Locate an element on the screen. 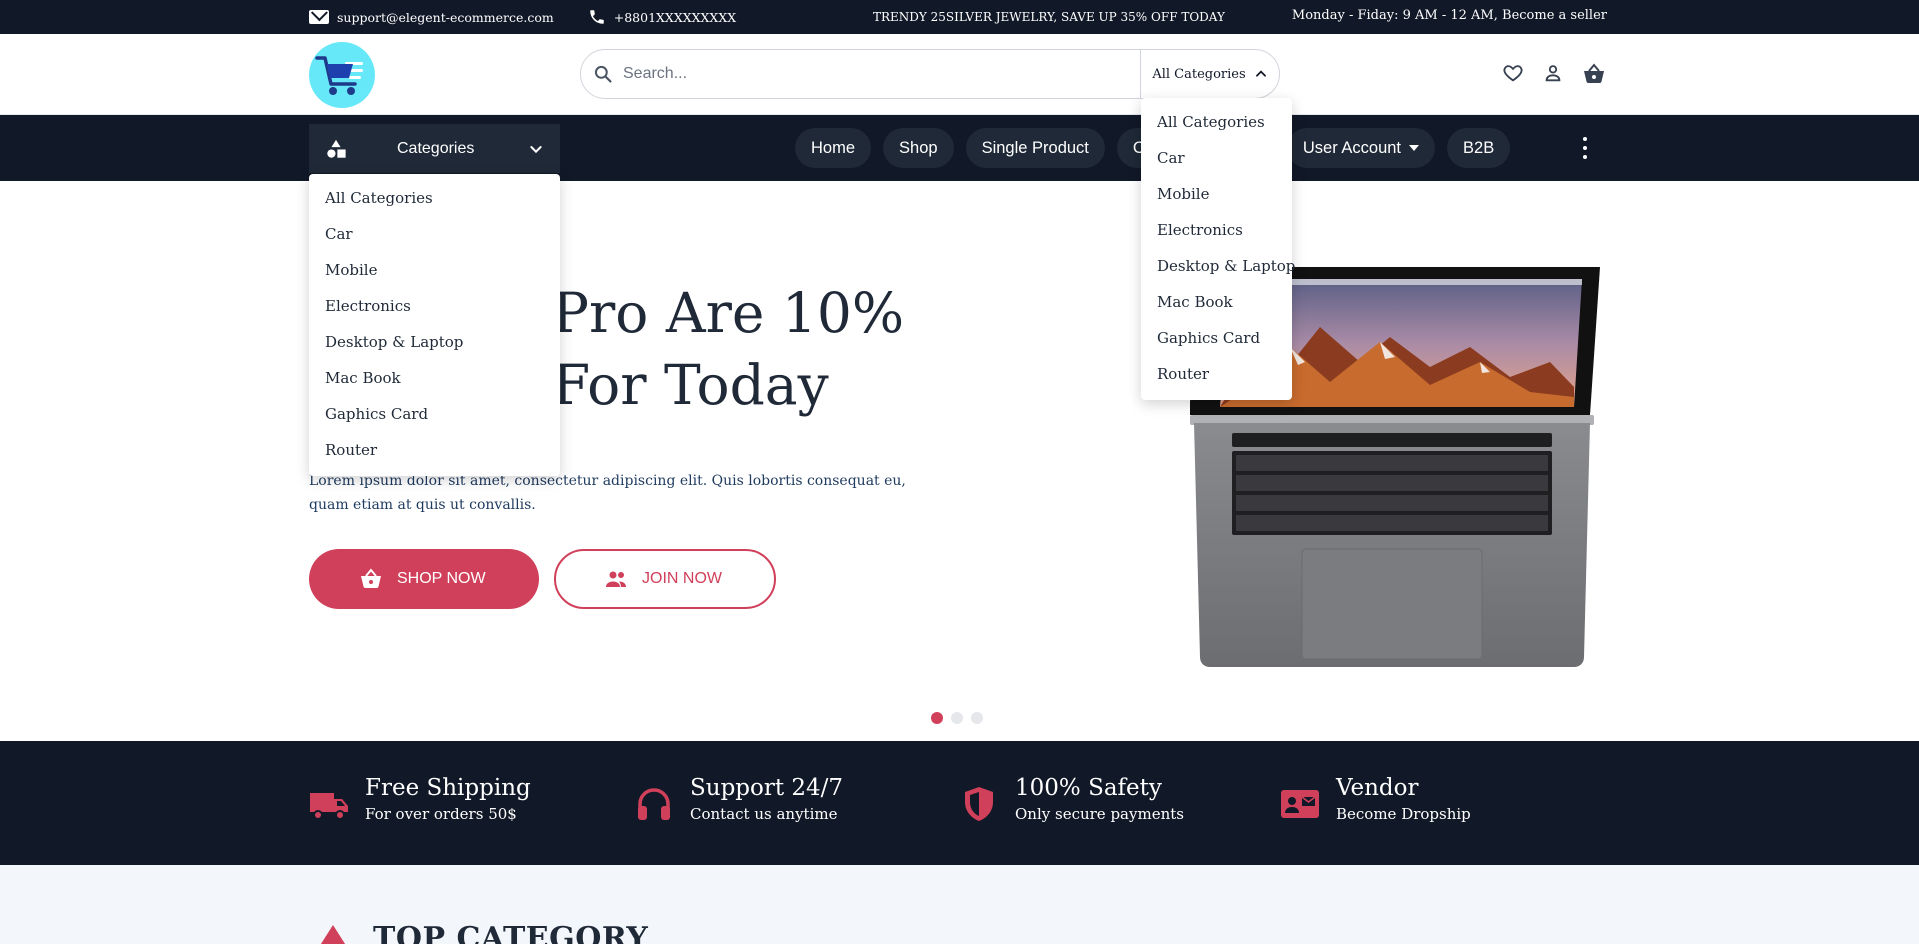  header: All Categories is located at coordinates (959, 74).